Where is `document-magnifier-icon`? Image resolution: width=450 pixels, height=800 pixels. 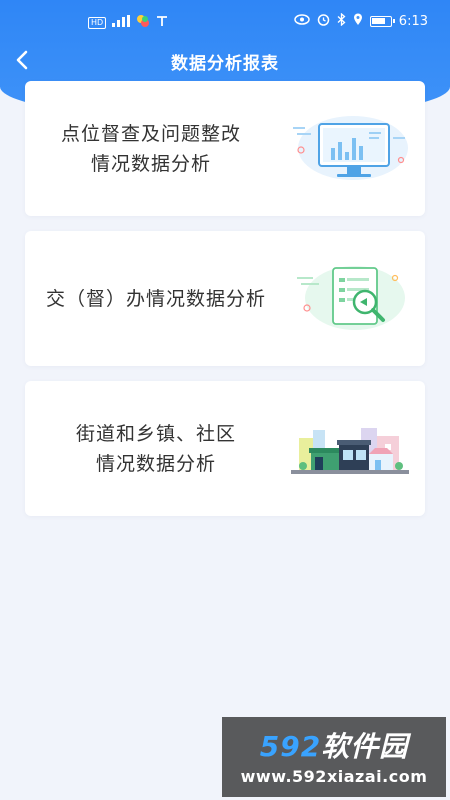 document-magnifier-icon is located at coordinates (351, 298).